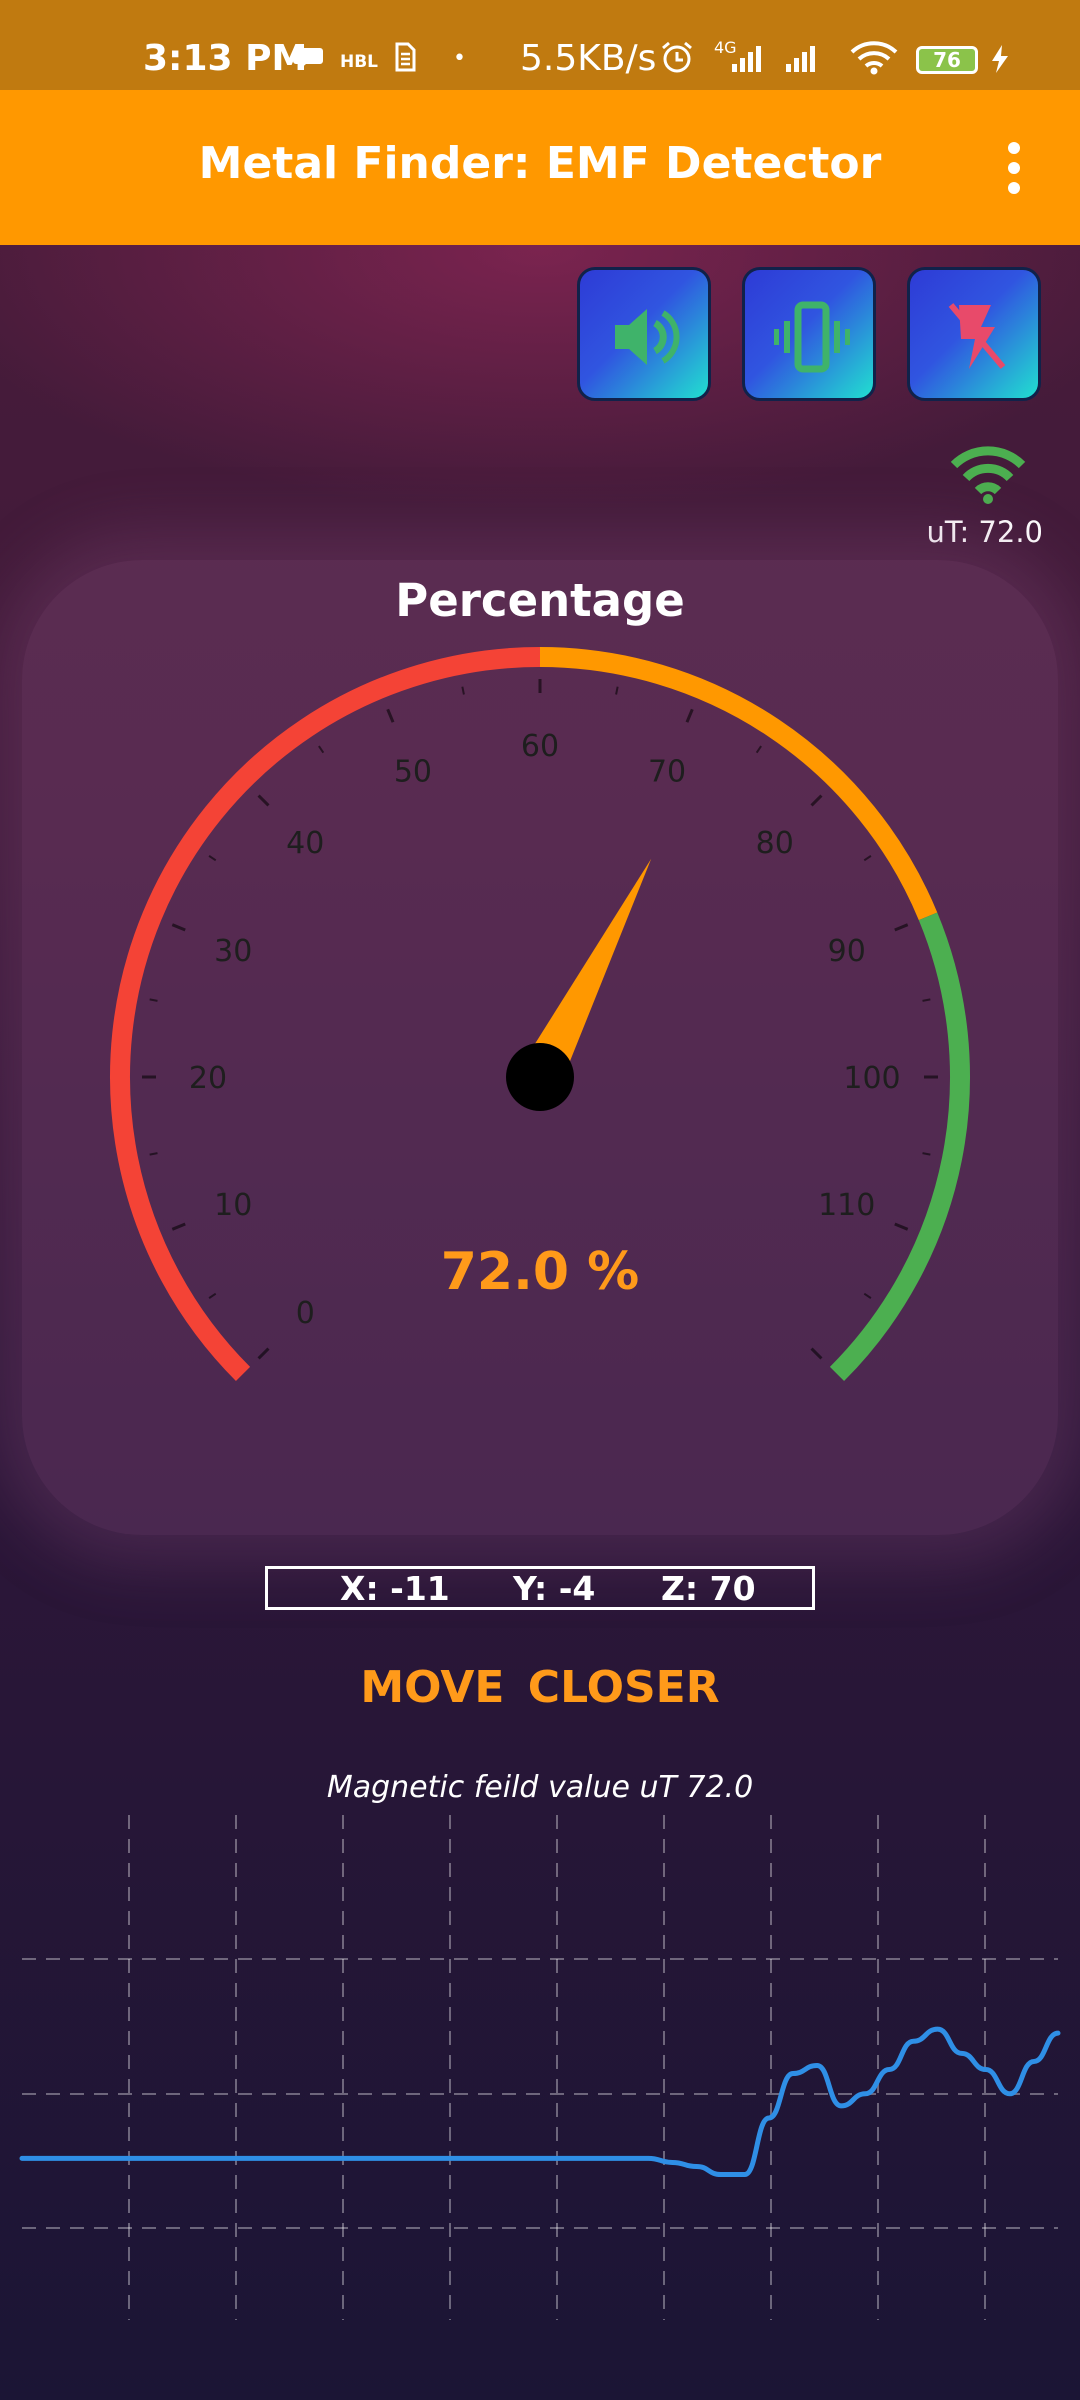 This screenshot has width=1080, height=2400. What do you see at coordinates (588, 58) in the screenshot?
I see `net-speed: 5.5KB/s` at bounding box center [588, 58].